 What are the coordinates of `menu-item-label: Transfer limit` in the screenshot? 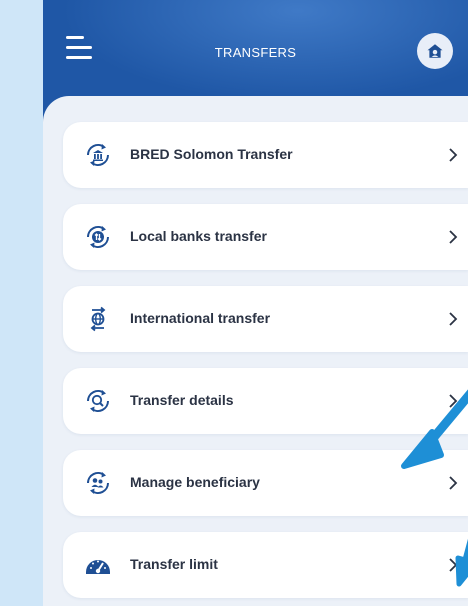 It's located at (174, 564).